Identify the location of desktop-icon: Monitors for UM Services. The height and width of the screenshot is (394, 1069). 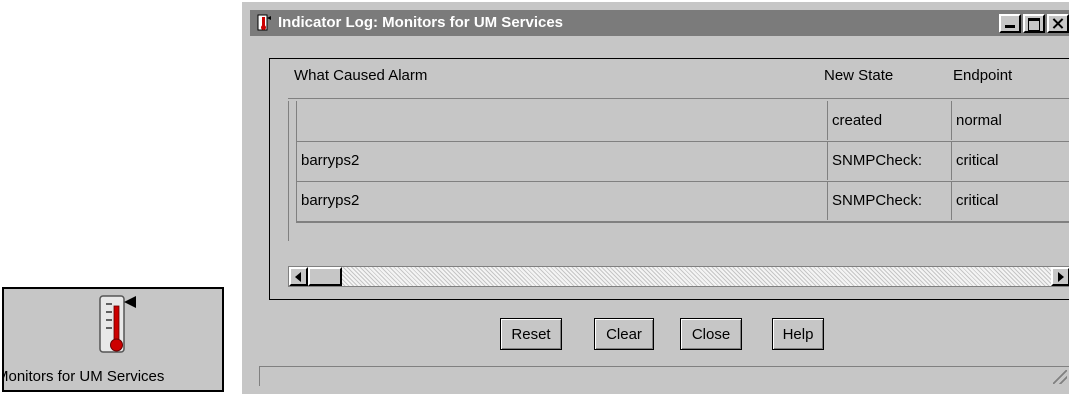
(113, 334).